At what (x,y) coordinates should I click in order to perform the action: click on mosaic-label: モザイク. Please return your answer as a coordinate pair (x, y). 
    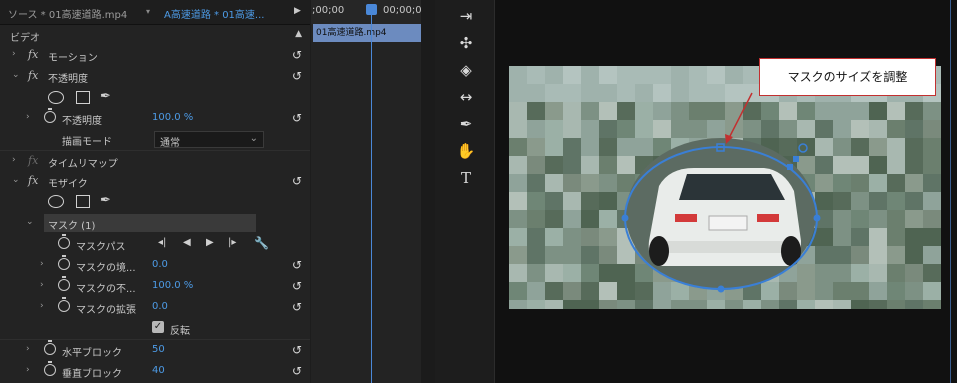
    Looking at the image, I should click on (68, 184).